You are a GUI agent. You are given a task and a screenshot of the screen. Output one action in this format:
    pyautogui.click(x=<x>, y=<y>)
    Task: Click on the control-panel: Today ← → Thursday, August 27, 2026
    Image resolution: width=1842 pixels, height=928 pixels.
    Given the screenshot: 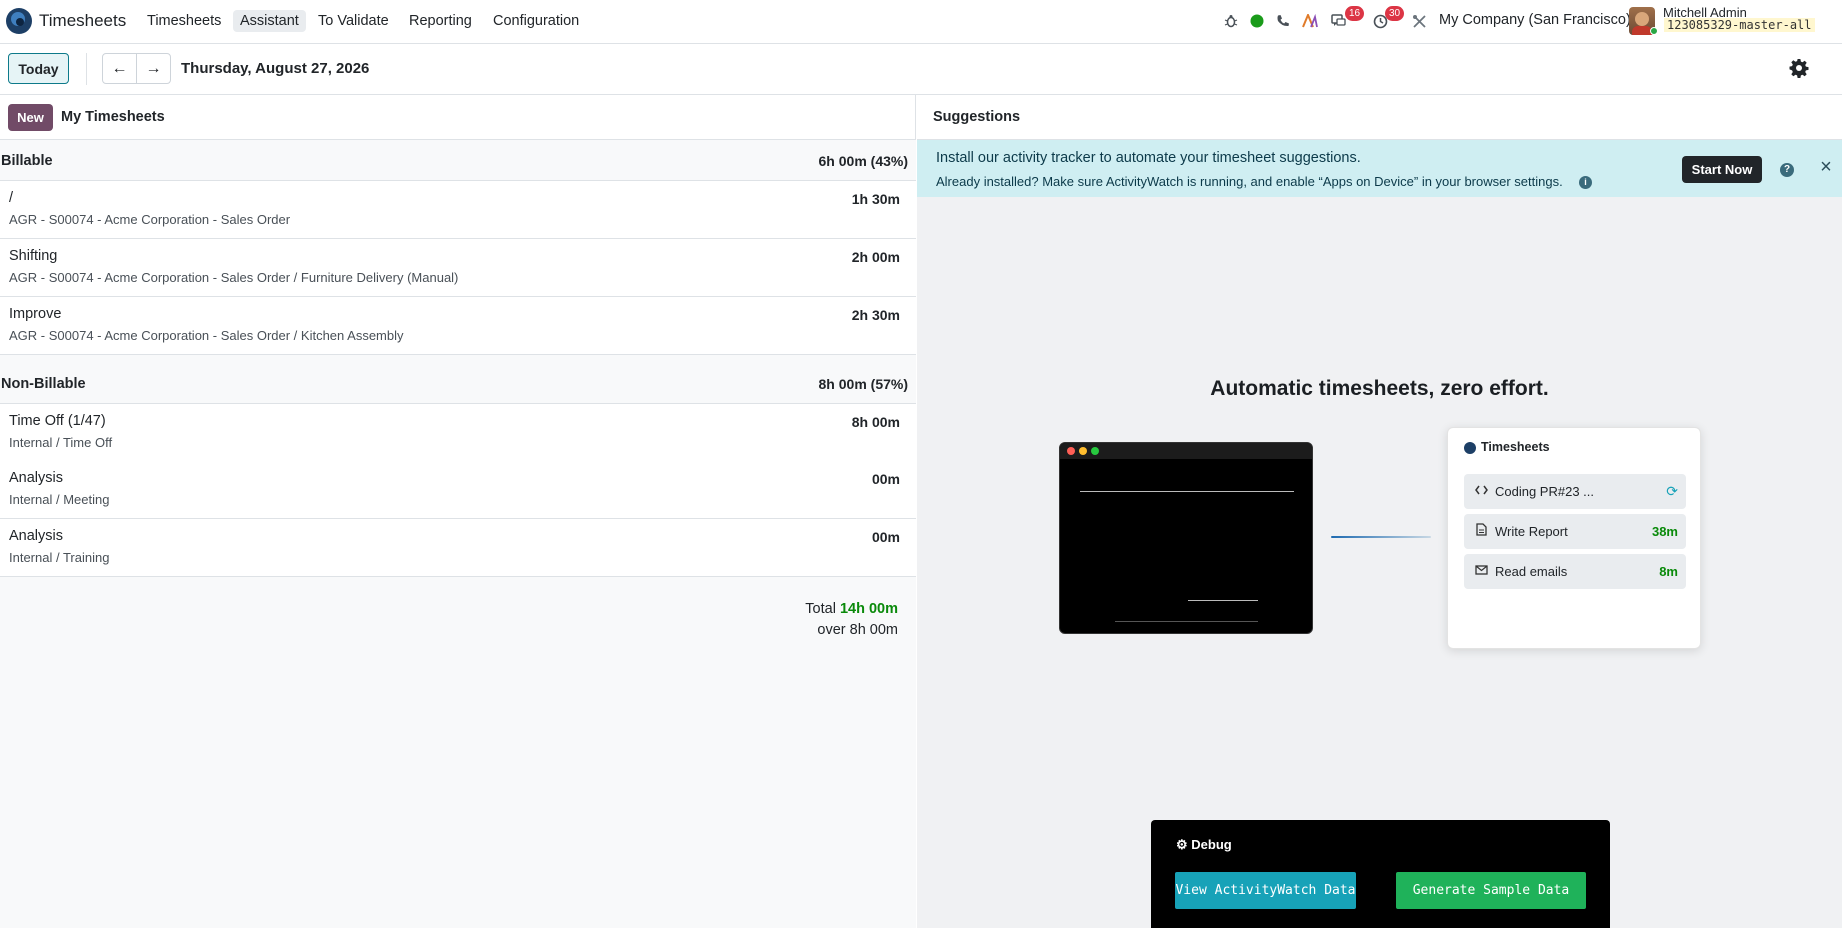 What is the action you would take?
    pyautogui.click(x=921, y=70)
    